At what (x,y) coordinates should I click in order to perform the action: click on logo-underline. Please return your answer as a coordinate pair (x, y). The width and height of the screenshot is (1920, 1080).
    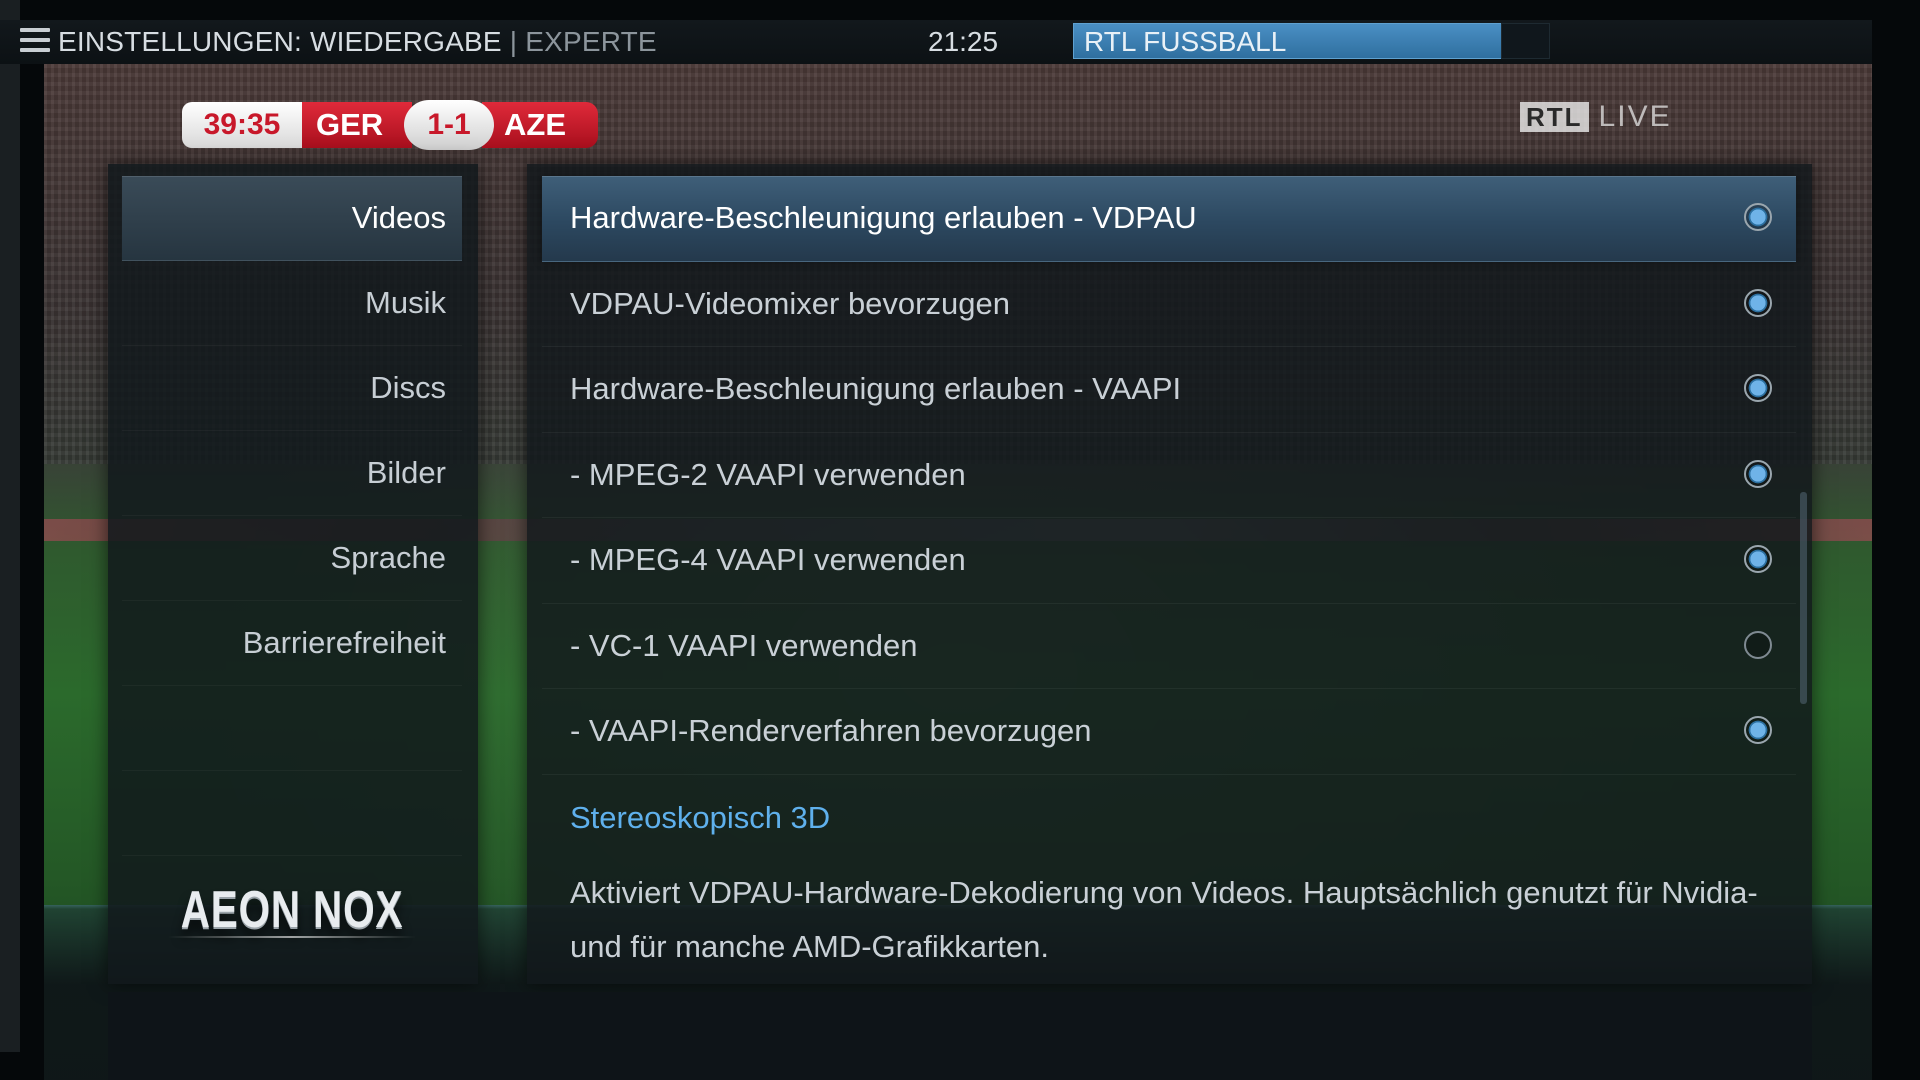
    Looking at the image, I should click on (292, 937).